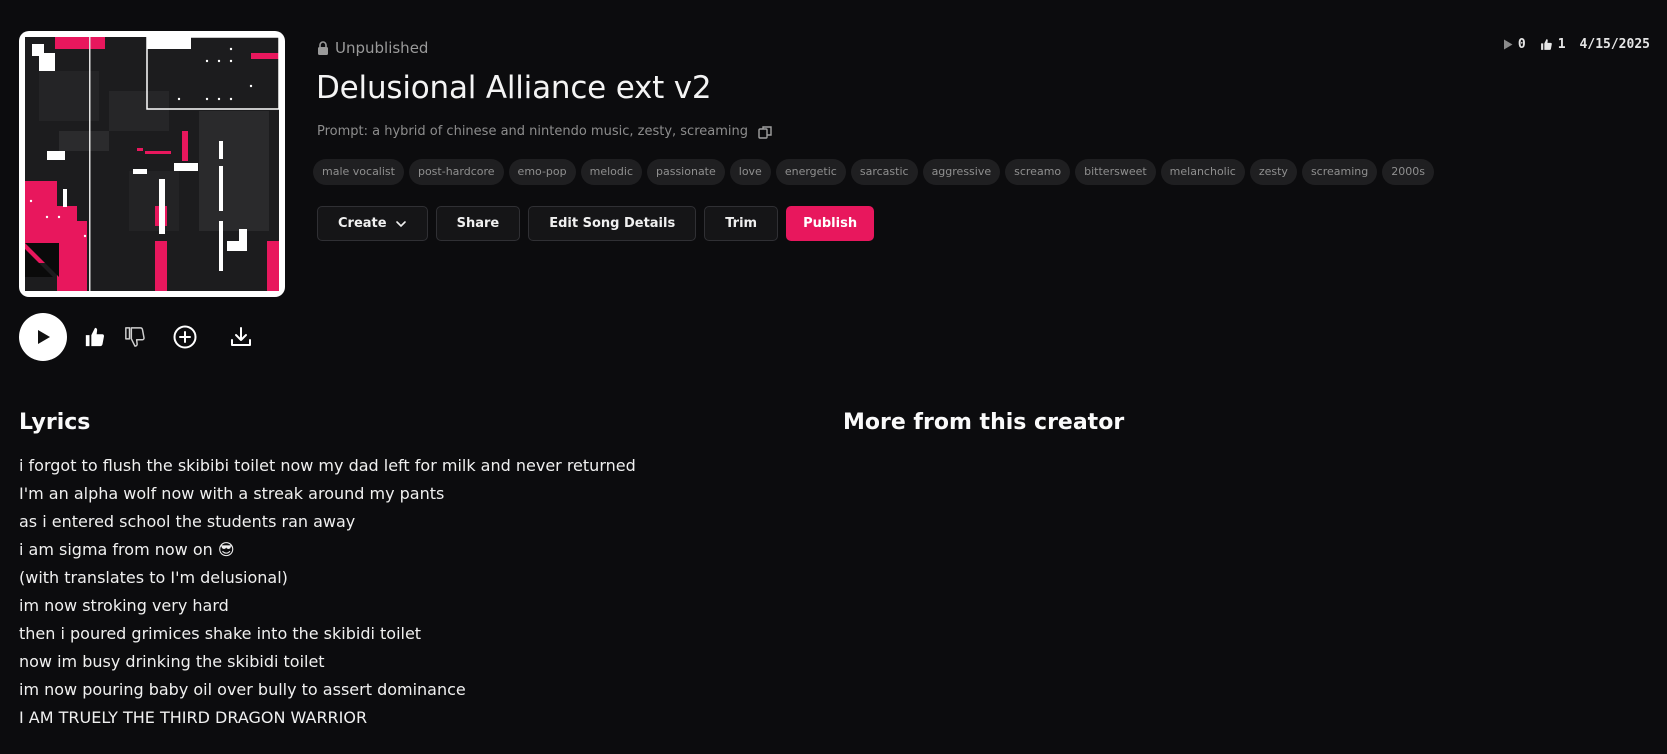 Image resolution: width=1667 pixels, height=754 pixels. I want to click on player-controls, so click(137, 337).